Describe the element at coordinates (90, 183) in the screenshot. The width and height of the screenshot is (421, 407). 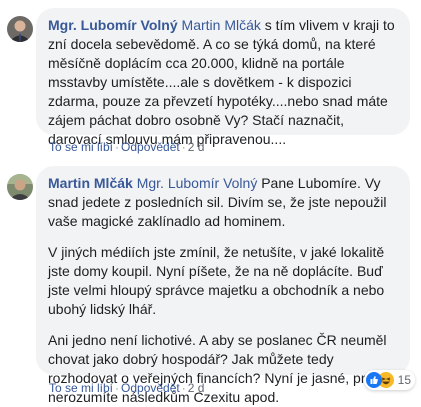
I see `comment-author: Martin Mlčák` at that location.